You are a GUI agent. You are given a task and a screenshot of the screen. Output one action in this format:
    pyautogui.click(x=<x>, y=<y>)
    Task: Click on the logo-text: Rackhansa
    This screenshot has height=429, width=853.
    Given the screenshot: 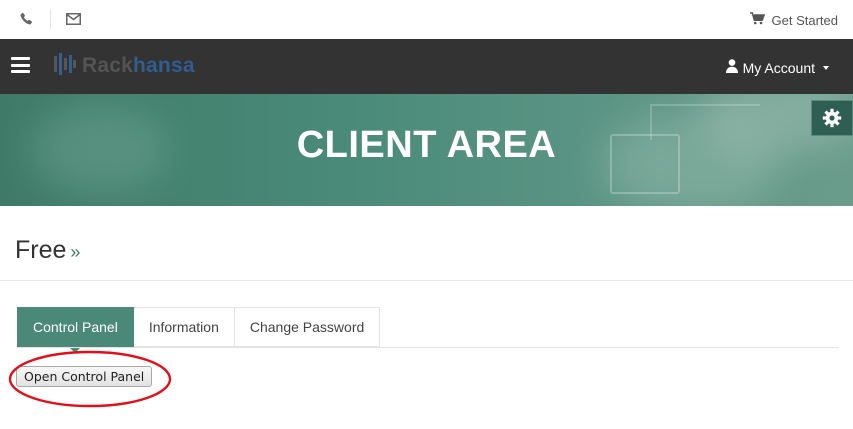 What is the action you would take?
    pyautogui.click(x=138, y=66)
    